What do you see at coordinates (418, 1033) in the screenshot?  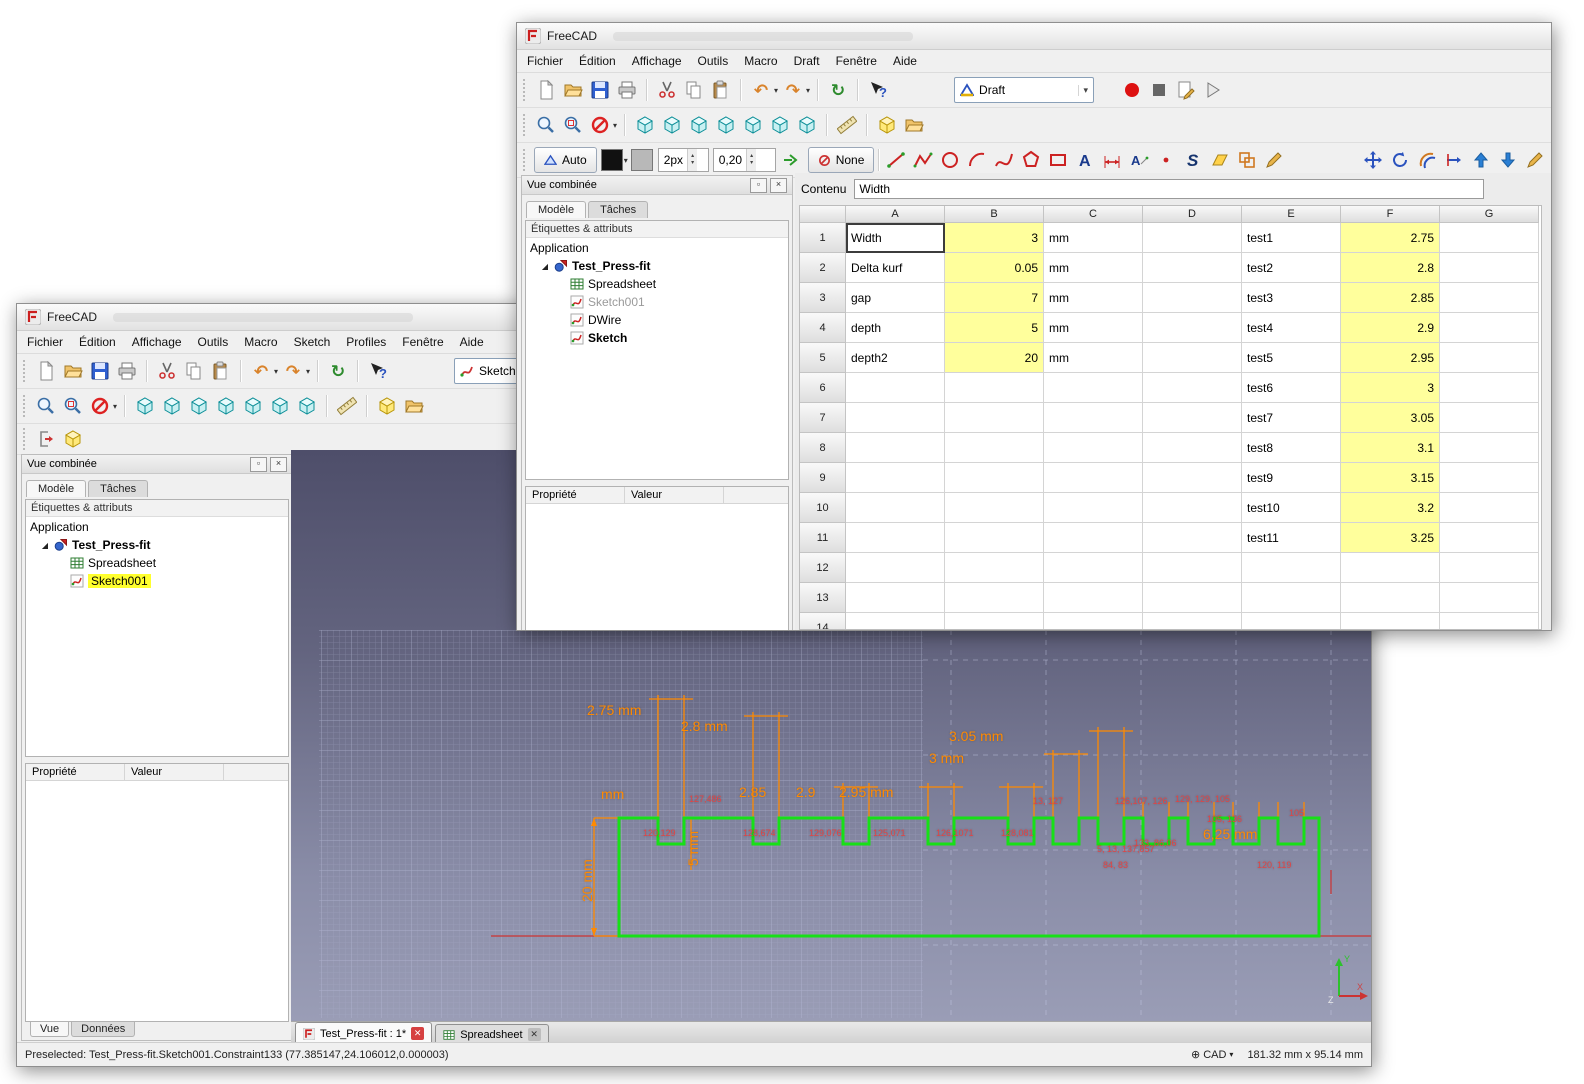 I see `tab-close-icon: ✕` at bounding box center [418, 1033].